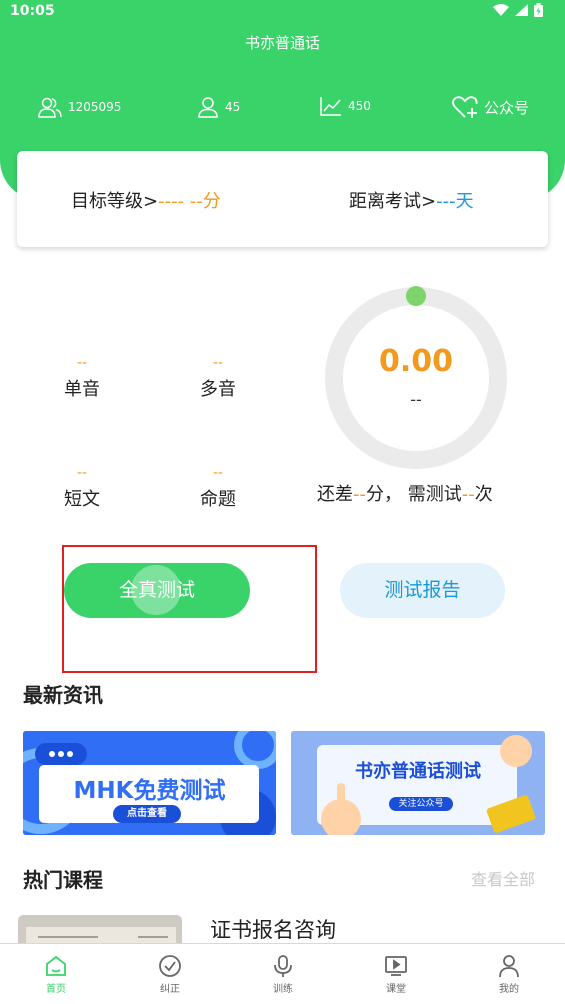  Describe the element at coordinates (282, 199) in the screenshot. I see `target-card: 目标等级>---- --分 距离考试>---天` at that location.